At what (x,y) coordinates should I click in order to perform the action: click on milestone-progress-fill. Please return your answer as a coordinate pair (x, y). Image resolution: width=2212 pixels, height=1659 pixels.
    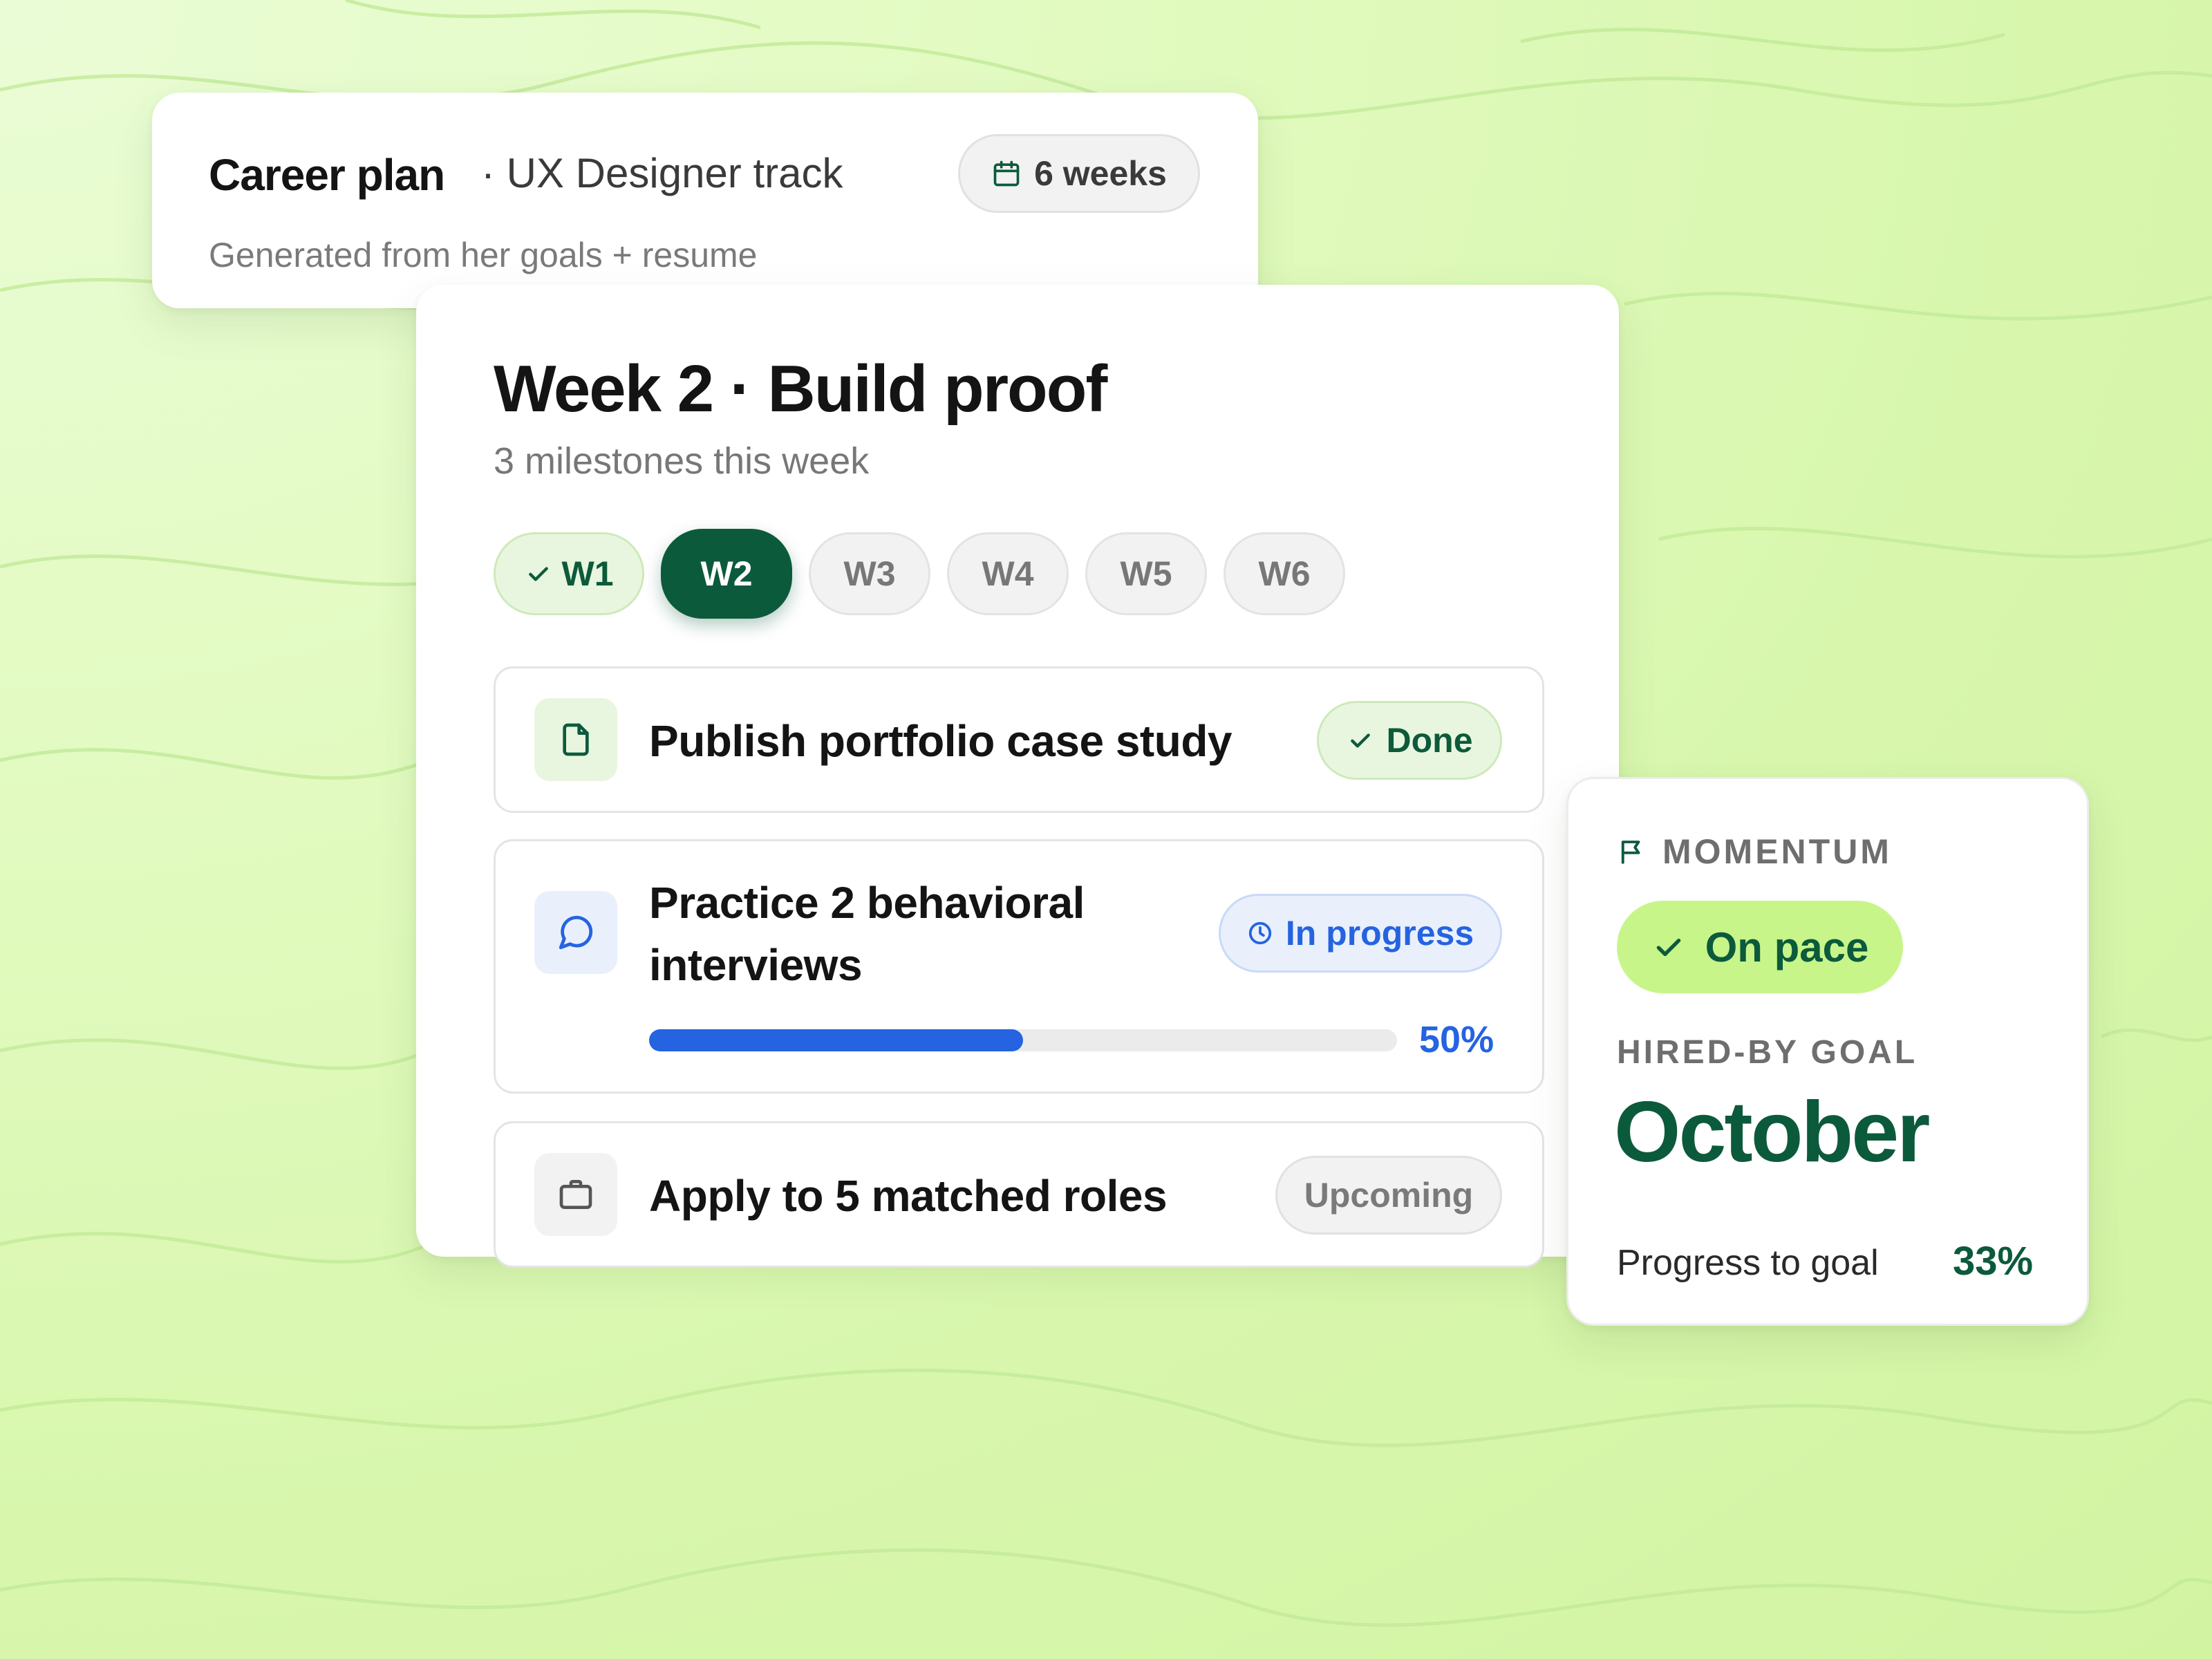
    Looking at the image, I should click on (836, 1040).